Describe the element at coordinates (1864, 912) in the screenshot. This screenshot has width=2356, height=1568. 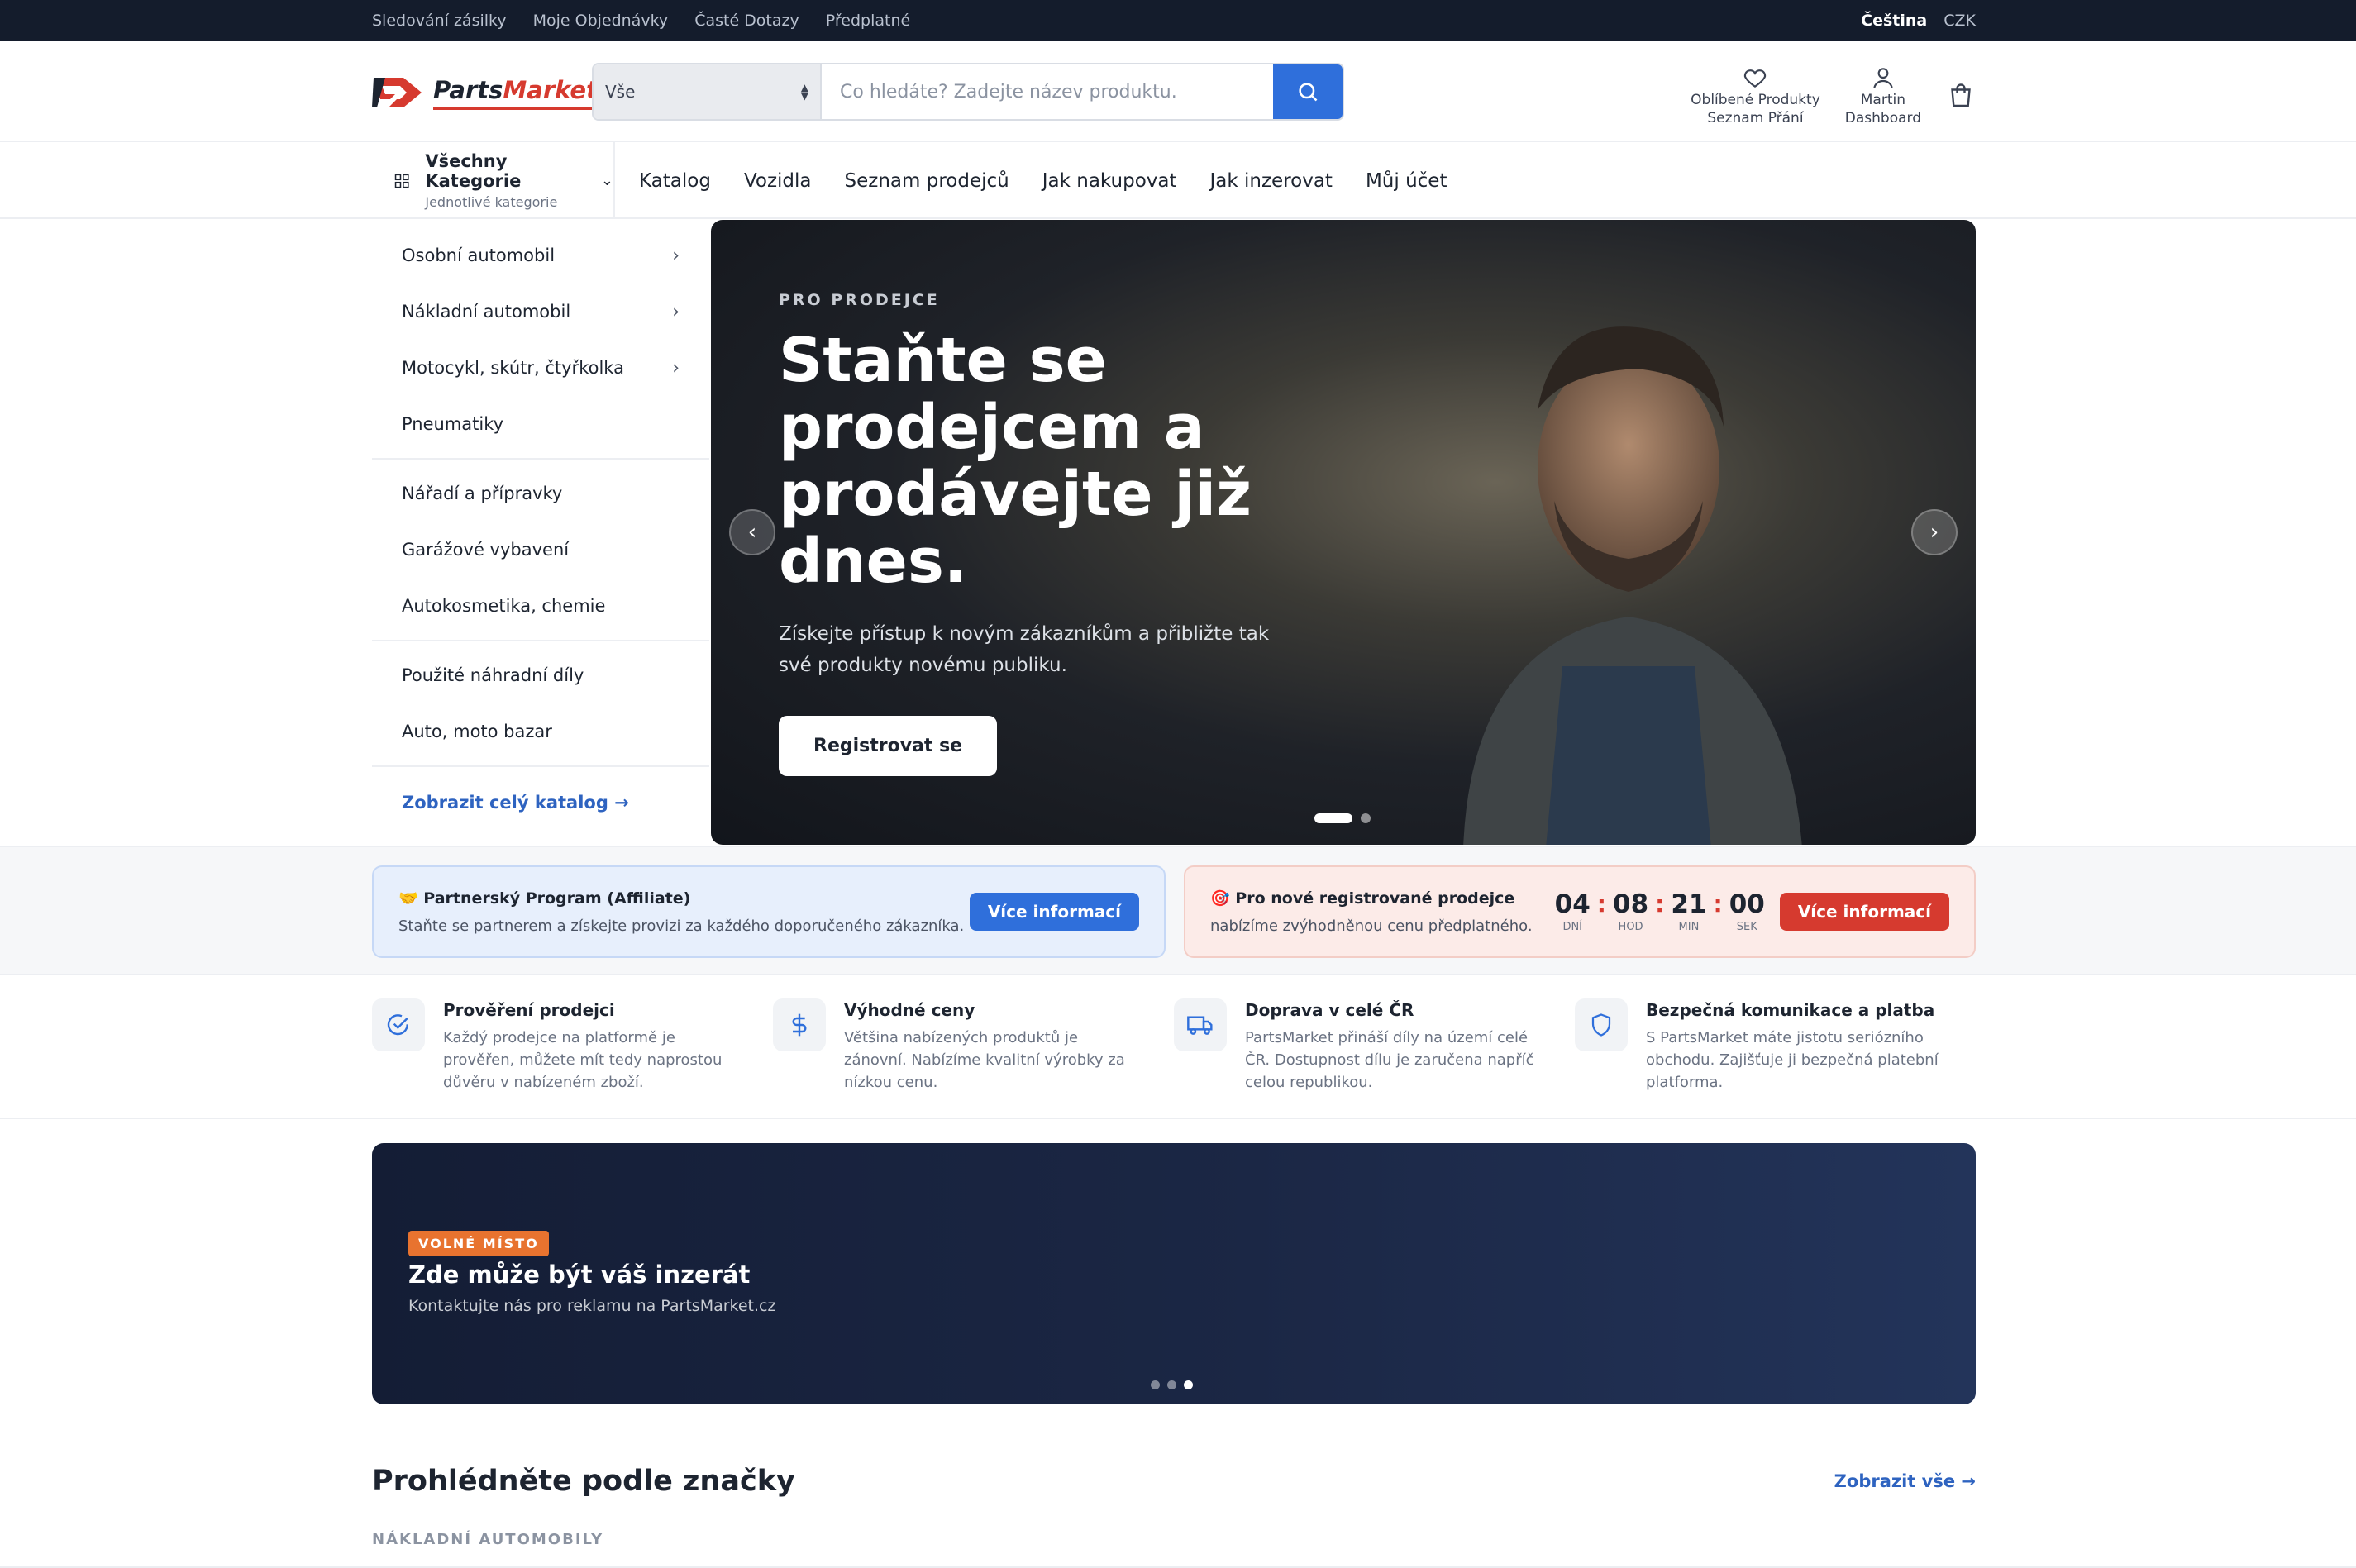
I see `sellers-more-info-button: Více informací` at that location.